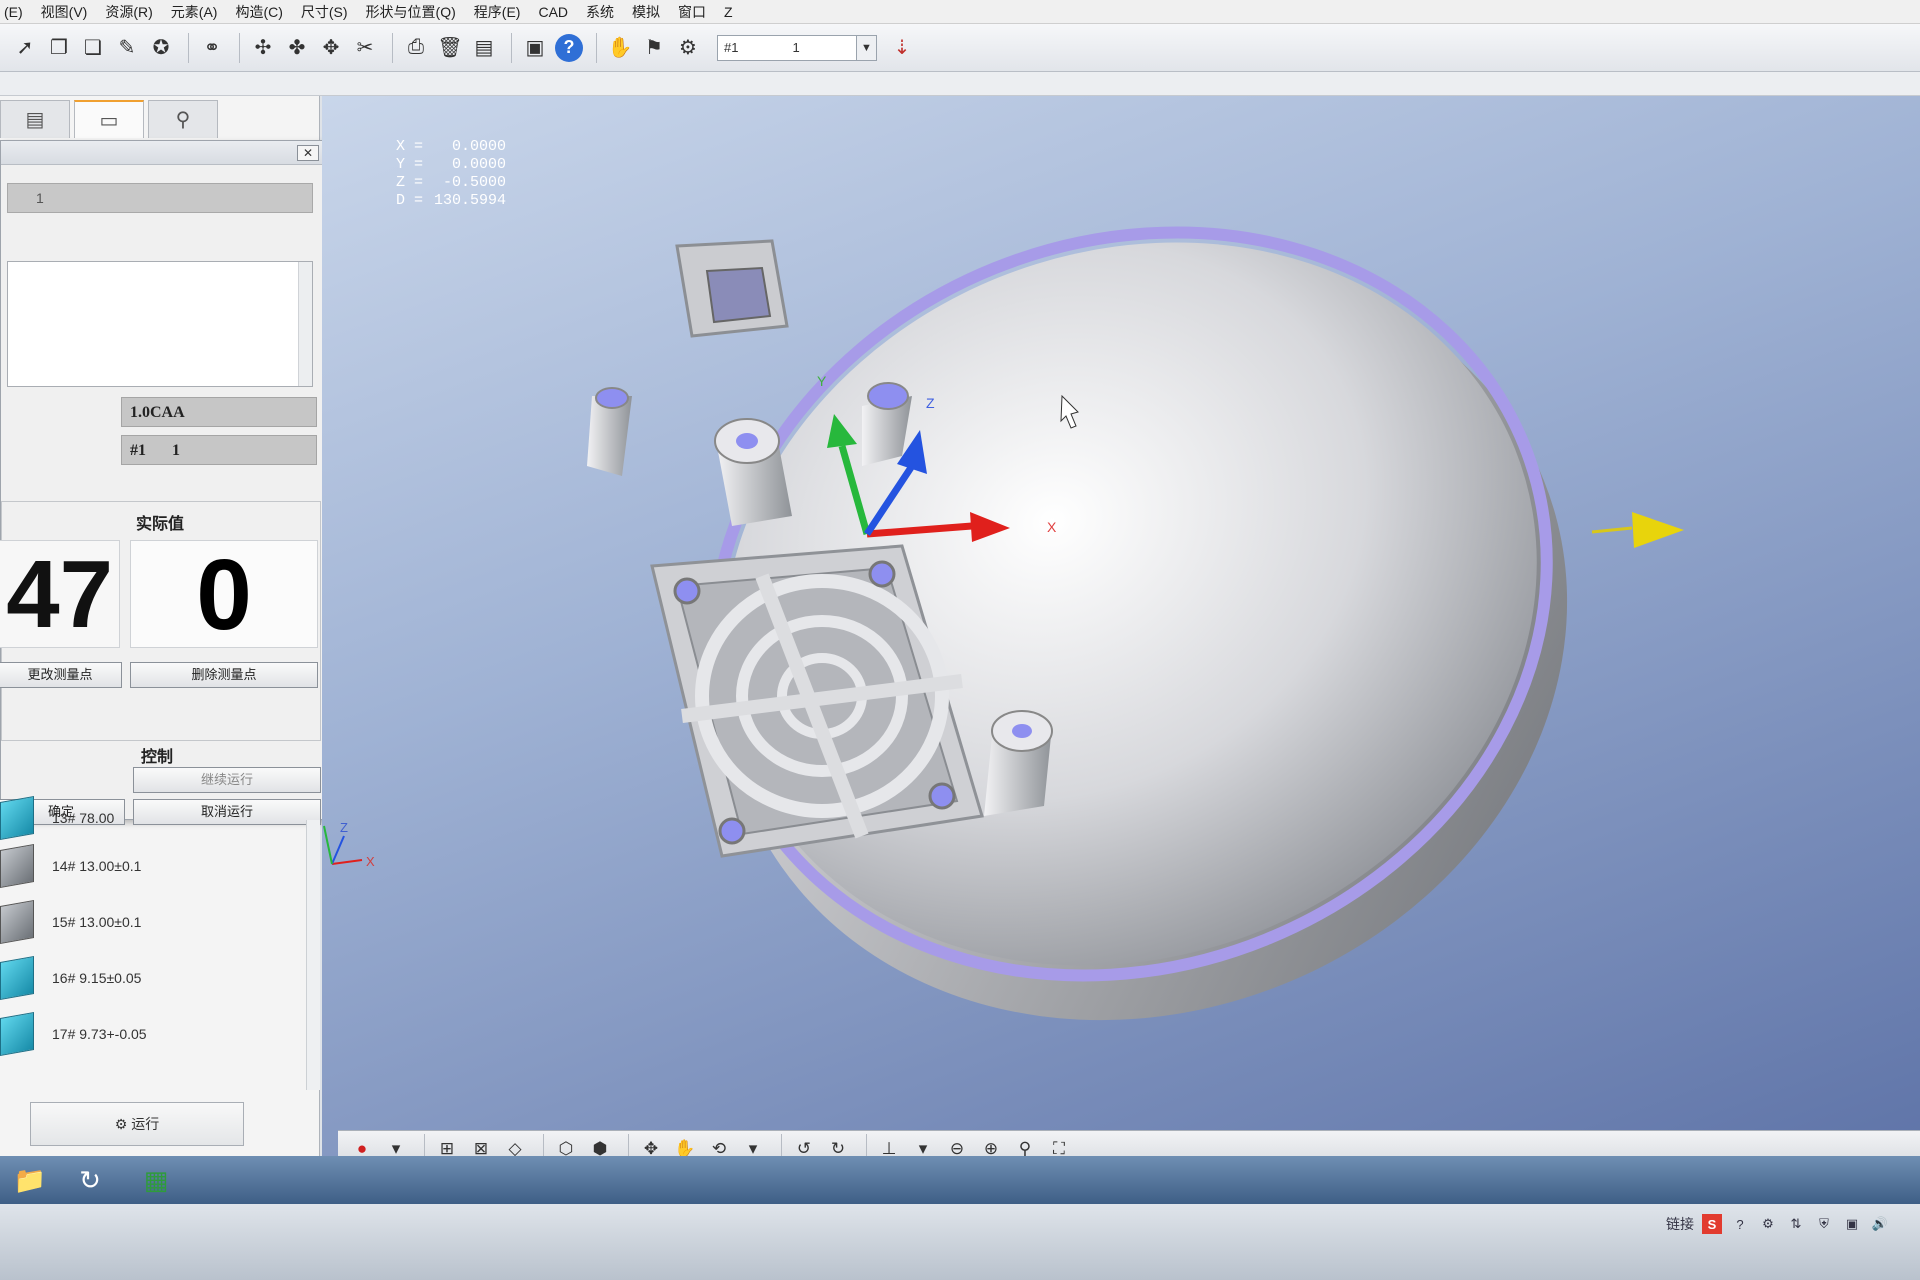 Image resolution: width=1920 pixels, height=1280 pixels. I want to click on control-label: 控制, so click(157, 755).